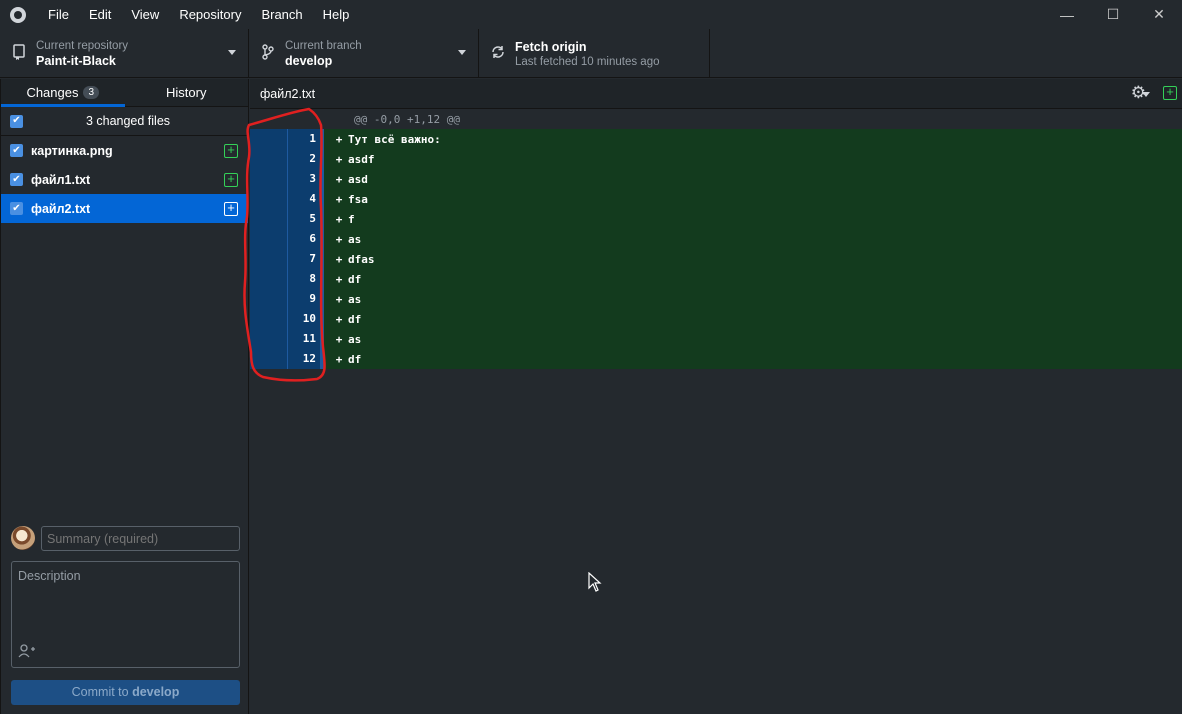 This screenshot has height=714, width=1182. Describe the element at coordinates (716, 359) in the screenshot. I see `diff-line: 12 + df` at that location.